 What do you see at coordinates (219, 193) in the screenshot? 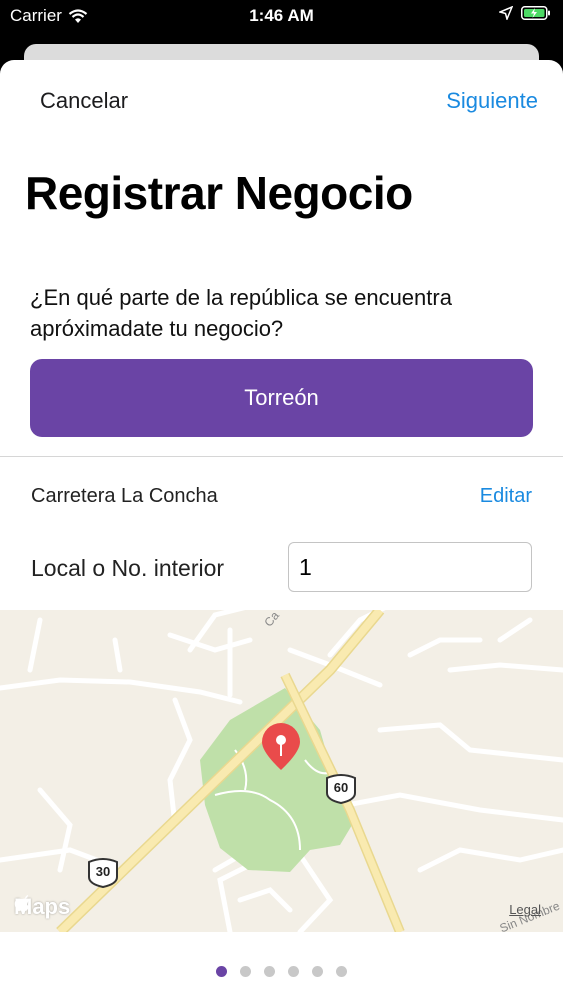
I see `page-title: Registrar Negocio` at bounding box center [219, 193].